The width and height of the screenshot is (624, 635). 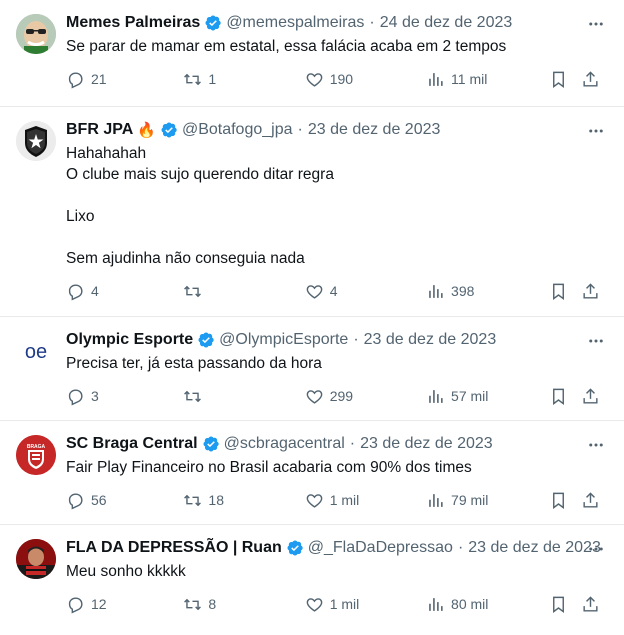 What do you see at coordinates (212, 79) in the screenshot?
I see `retweet-count: 1` at bounding box center [212, 79].